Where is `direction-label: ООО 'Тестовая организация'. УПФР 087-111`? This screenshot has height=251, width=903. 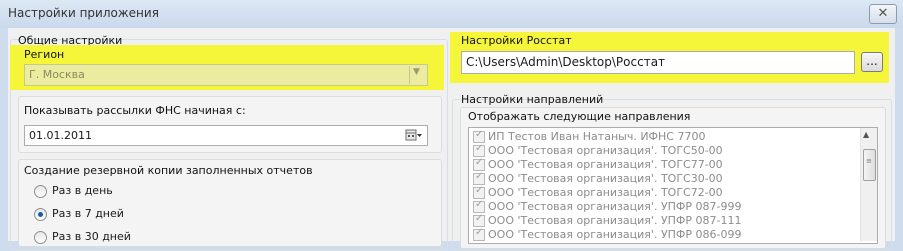
direction-label: ООО 'Тестовая организация'. УПФР 087-111 is located at coordinates (615, 220).